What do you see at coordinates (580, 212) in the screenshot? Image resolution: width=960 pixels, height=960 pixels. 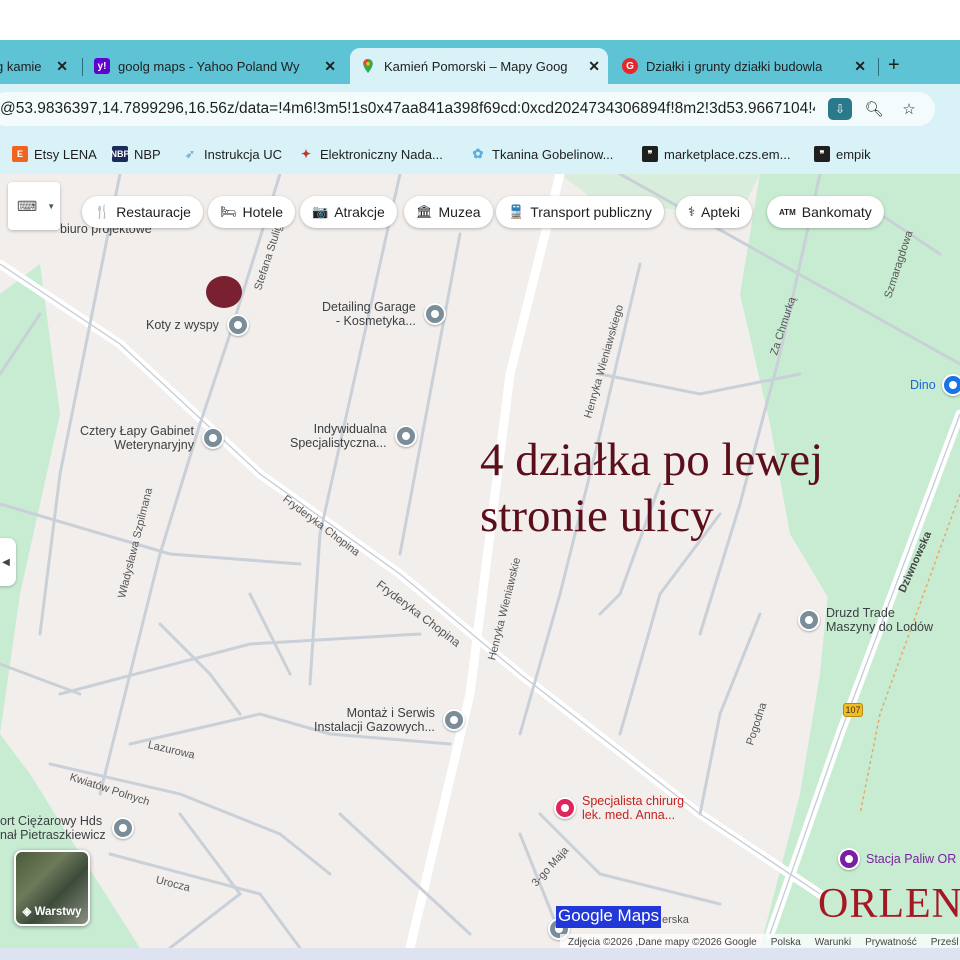 I see `chip-transport-publiczny: 🚆 Transport publiczny` at bounding box center [580, 212].